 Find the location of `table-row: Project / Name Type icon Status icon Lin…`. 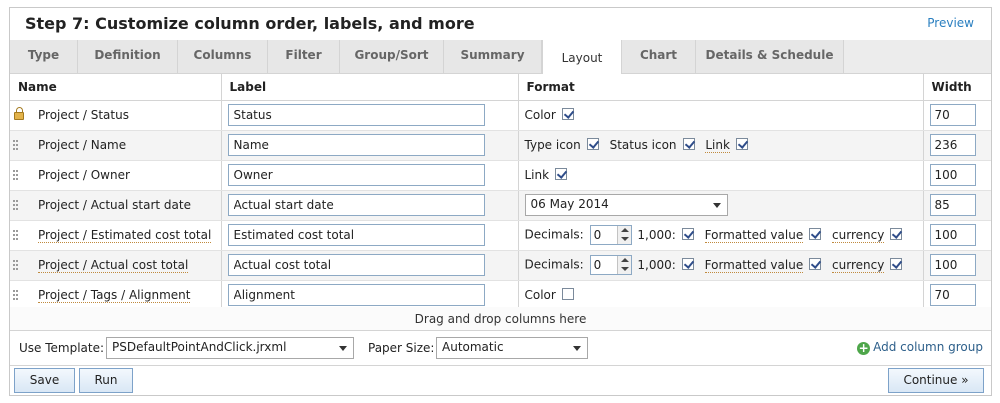

table-row: Project / Name Type icon Status icon Lin… is located at coordinates (500, 145).